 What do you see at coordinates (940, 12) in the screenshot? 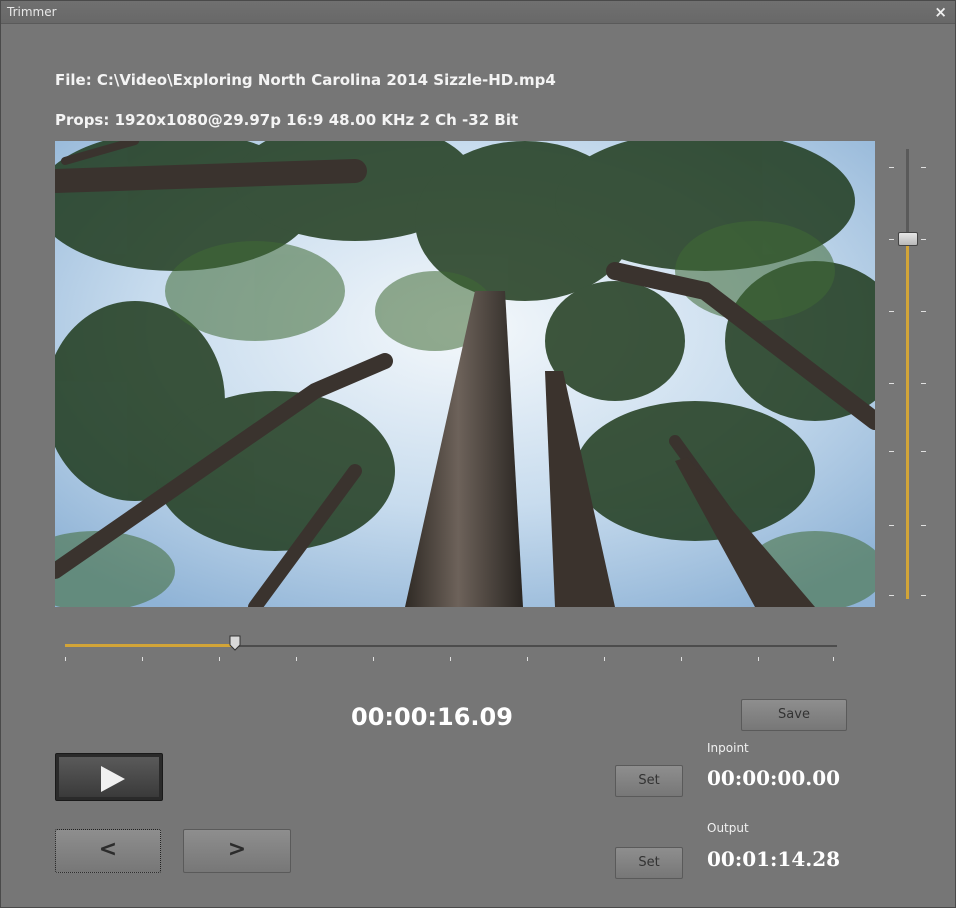
I see `close-icon: ×` at bounding box center [940, 12].